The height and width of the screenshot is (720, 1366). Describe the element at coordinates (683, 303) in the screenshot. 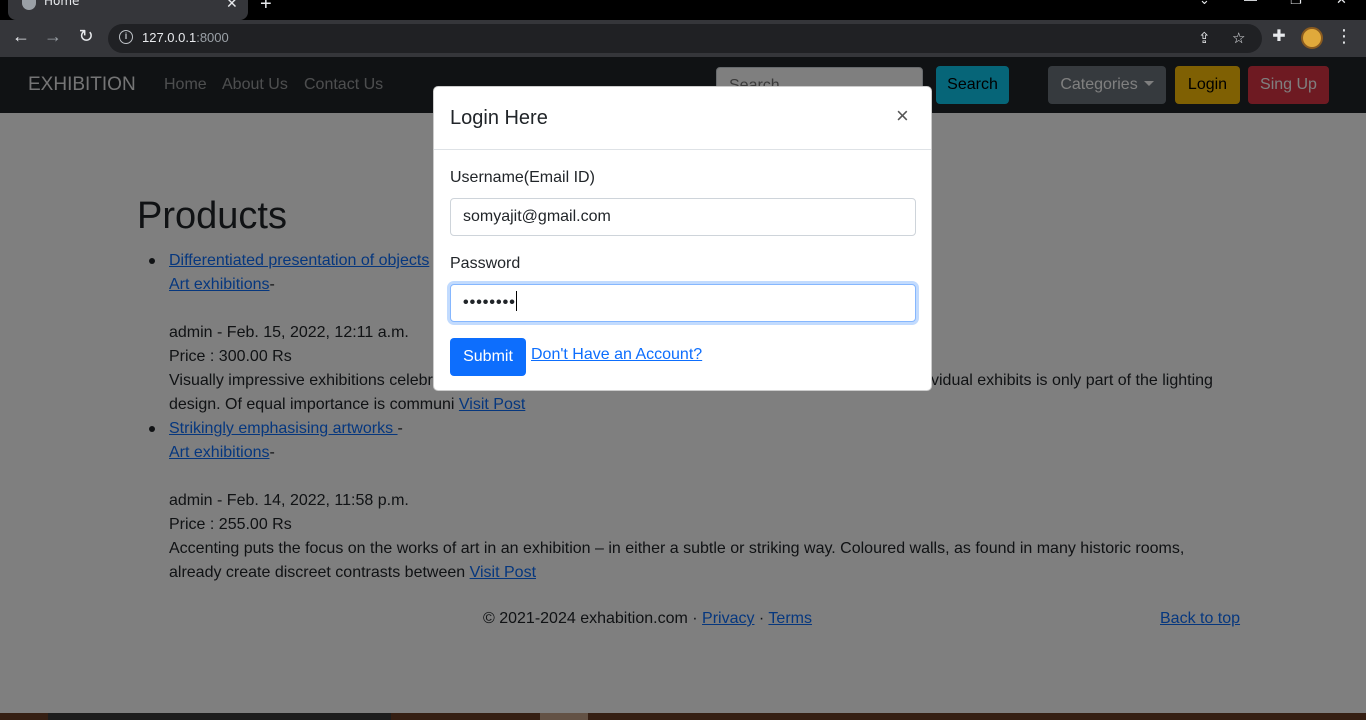

I see `password-field: ••••••••` at that location.